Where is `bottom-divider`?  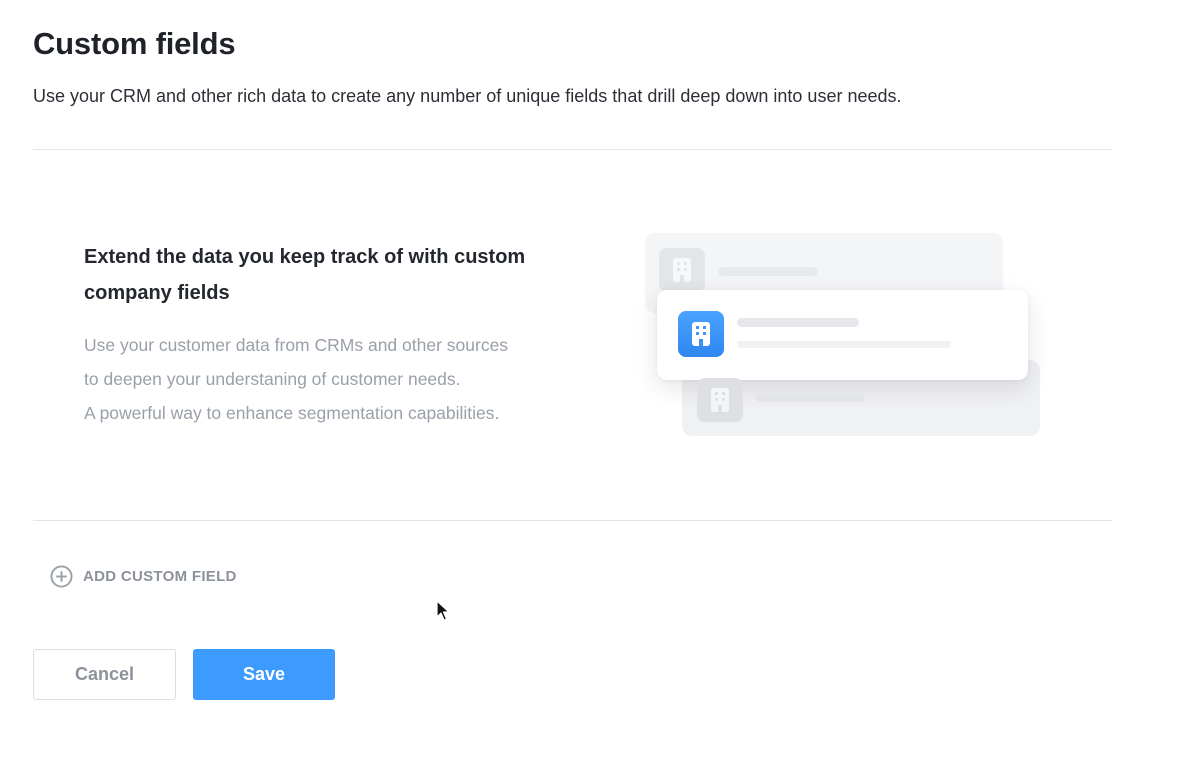
bottom-divider is located at coordinates (572, 520).